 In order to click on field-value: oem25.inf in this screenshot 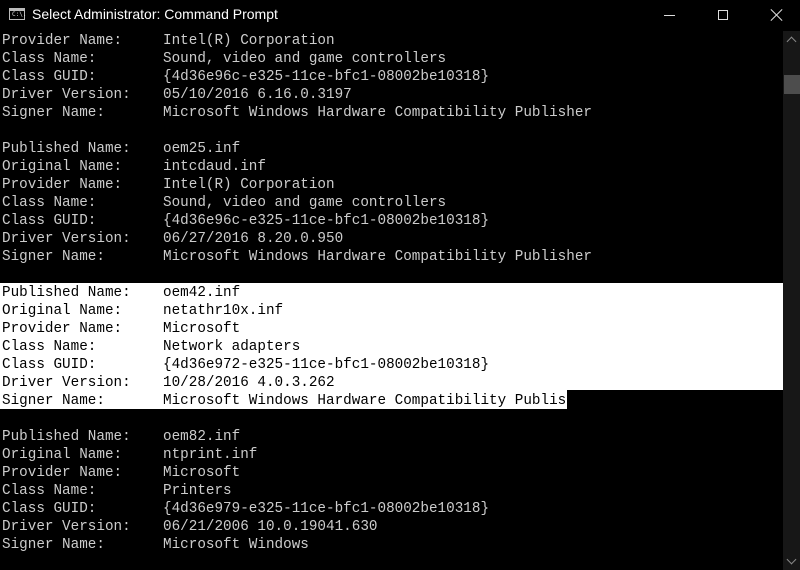, I will do `click(202, 149)`.